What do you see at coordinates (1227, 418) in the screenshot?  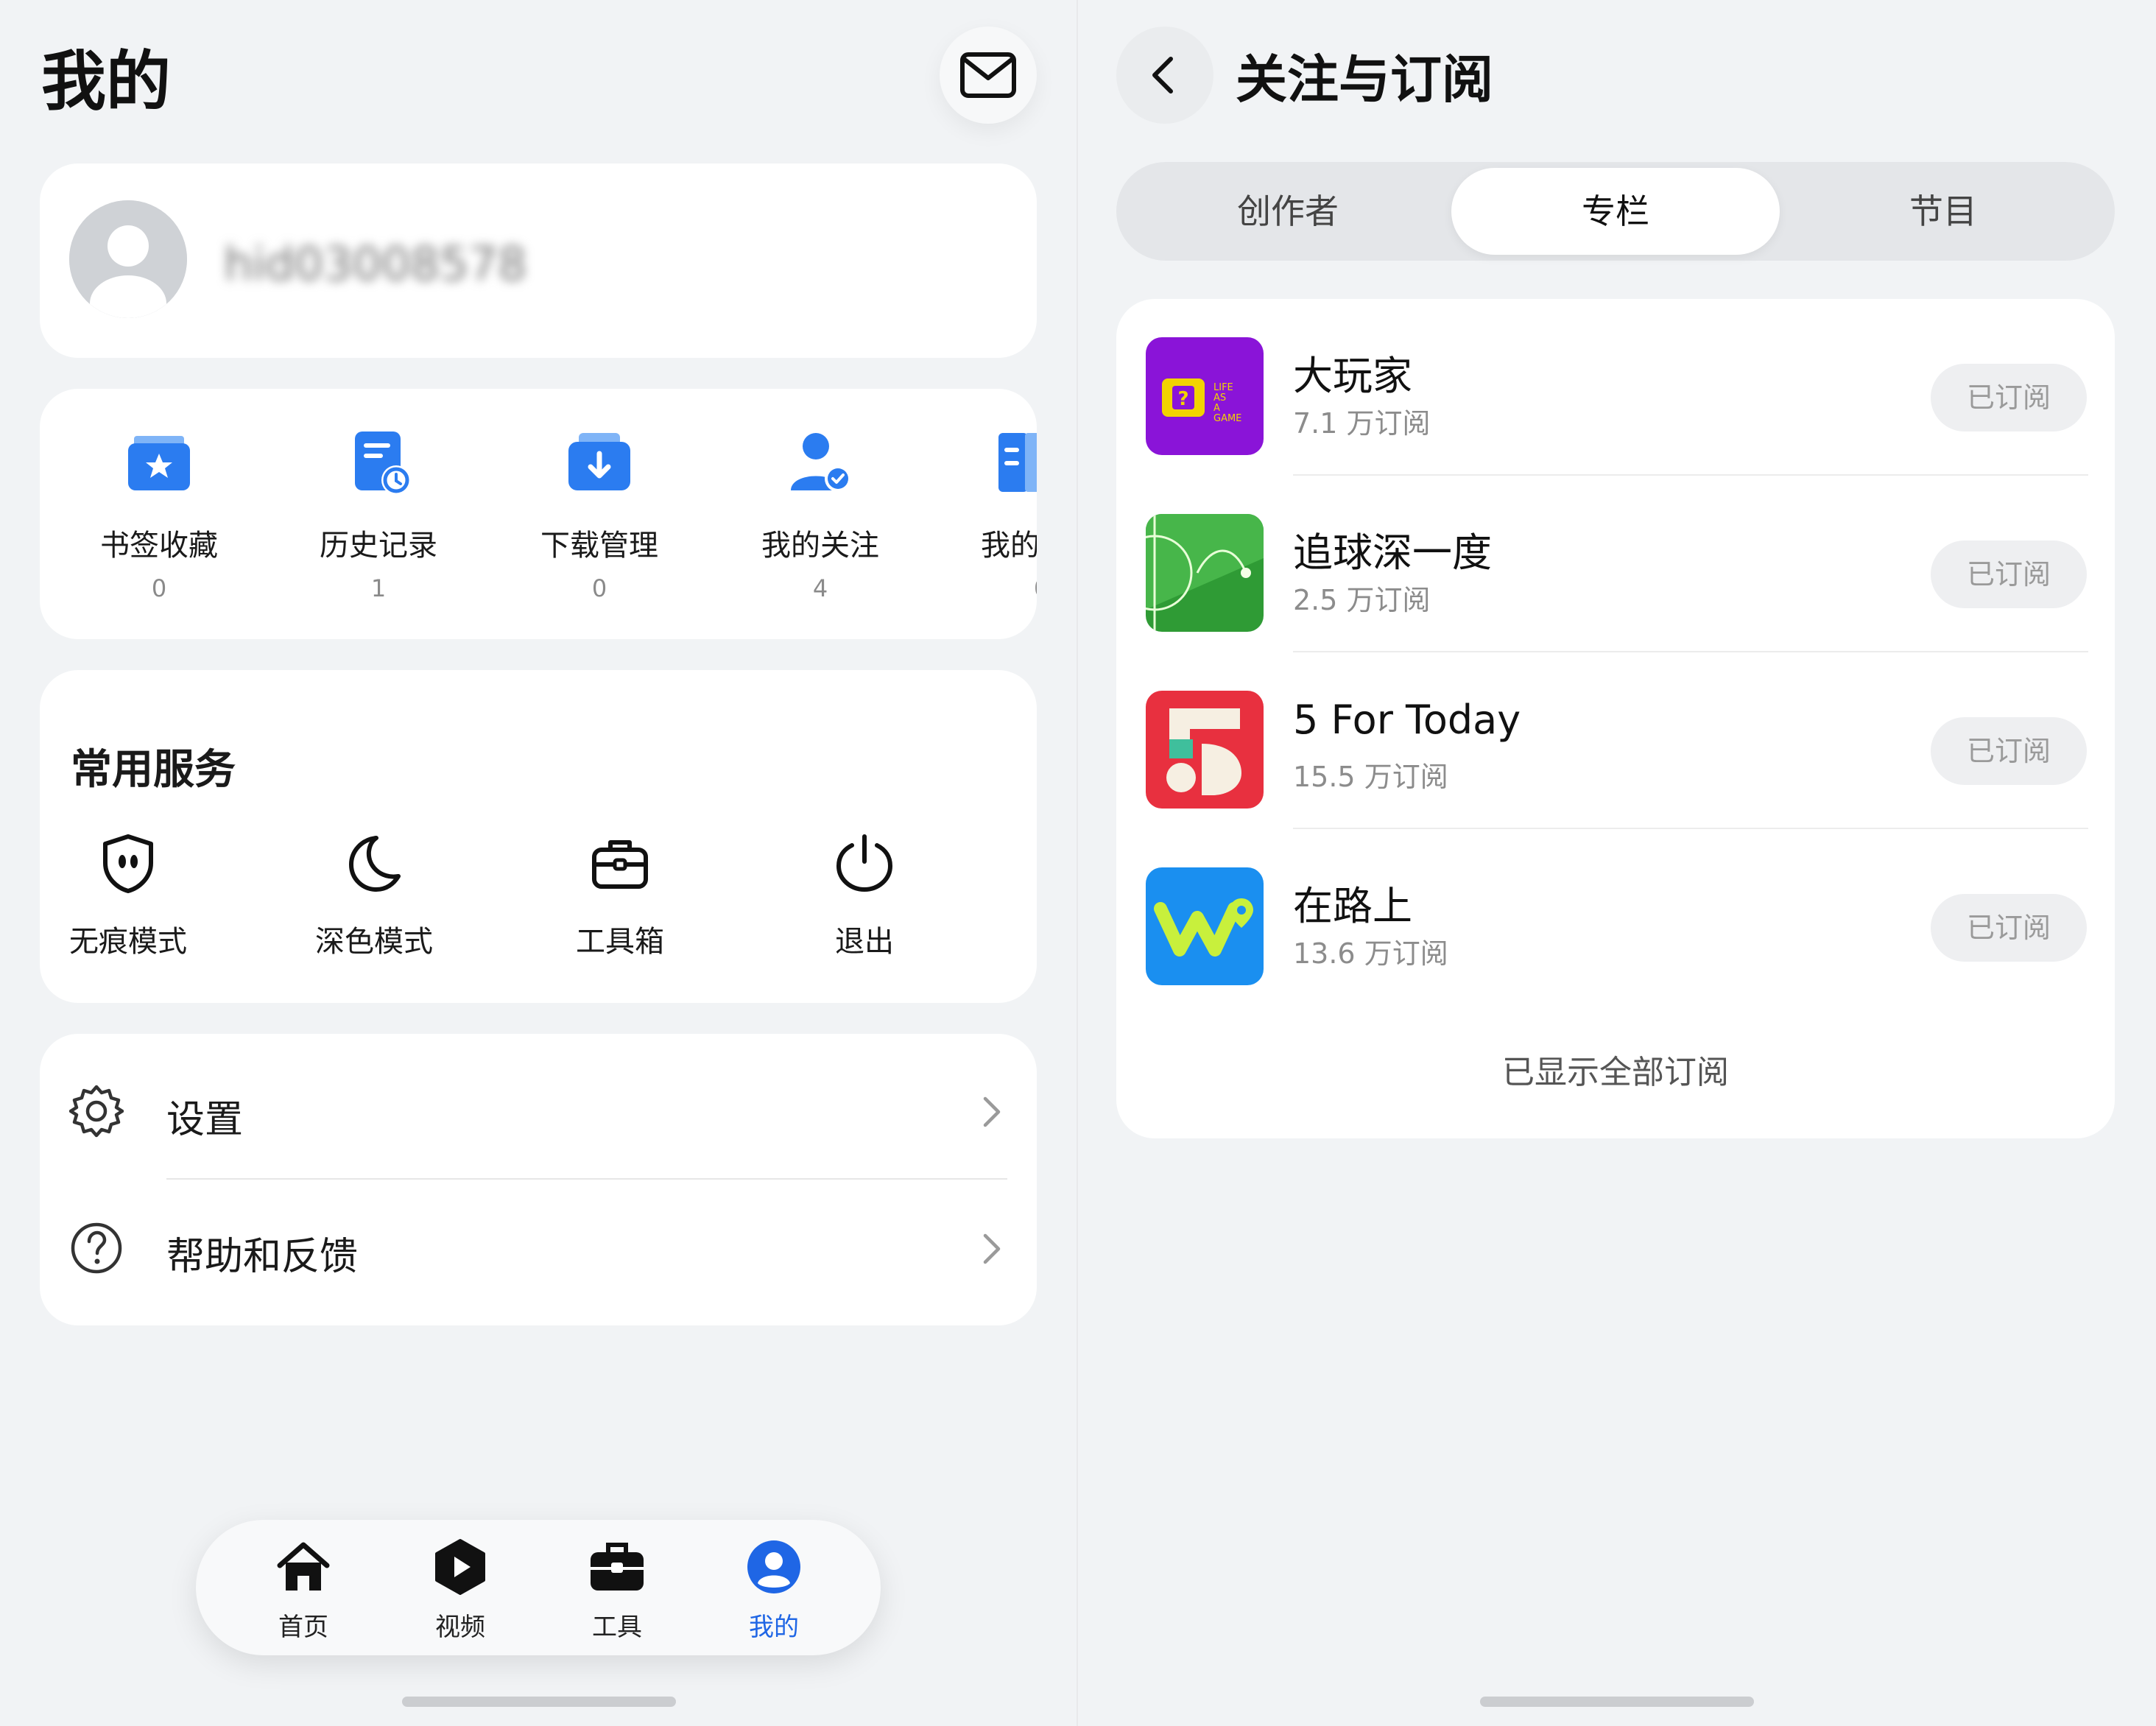 I see `svg-text: GAME` at bounding box center [1227, 418].